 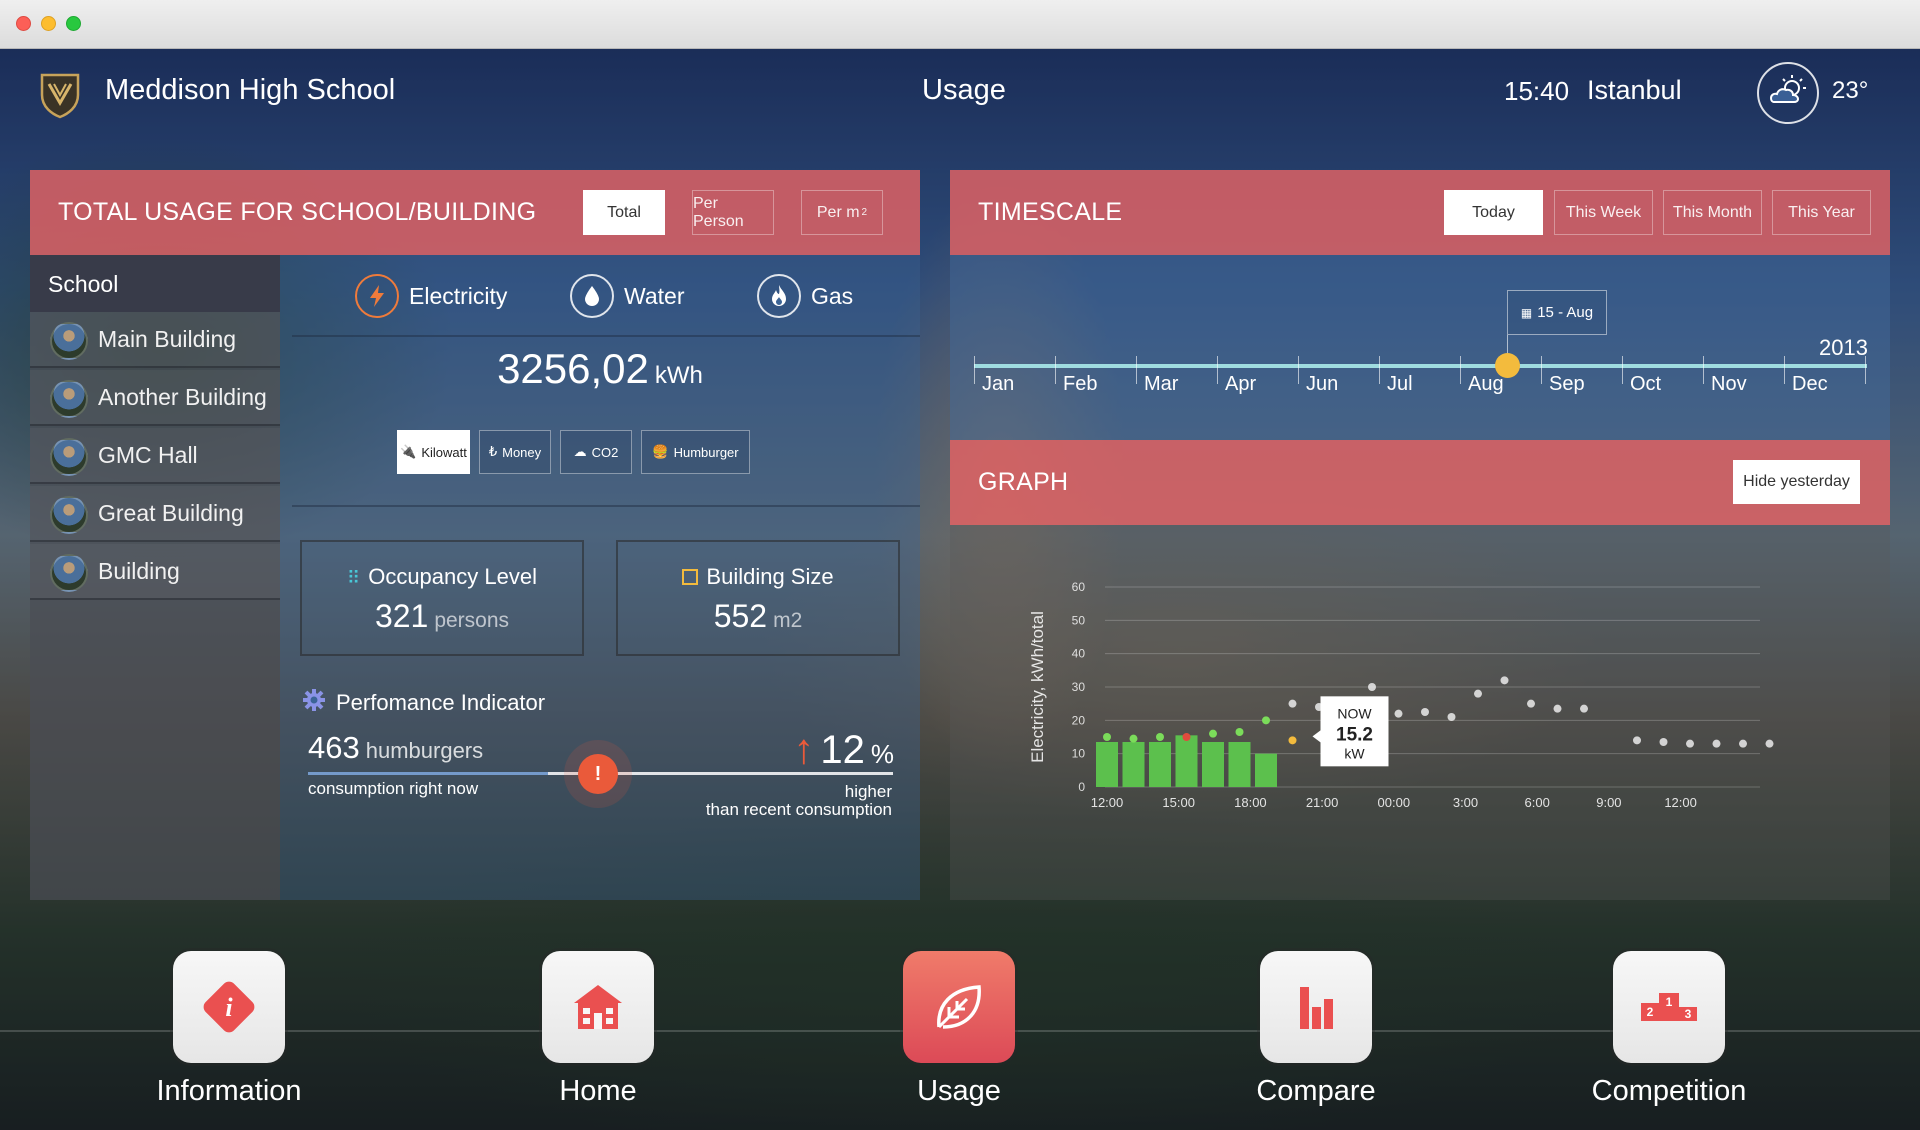 I want to click on sidebar-item-label: Main Building, so click(x=167, y=339).